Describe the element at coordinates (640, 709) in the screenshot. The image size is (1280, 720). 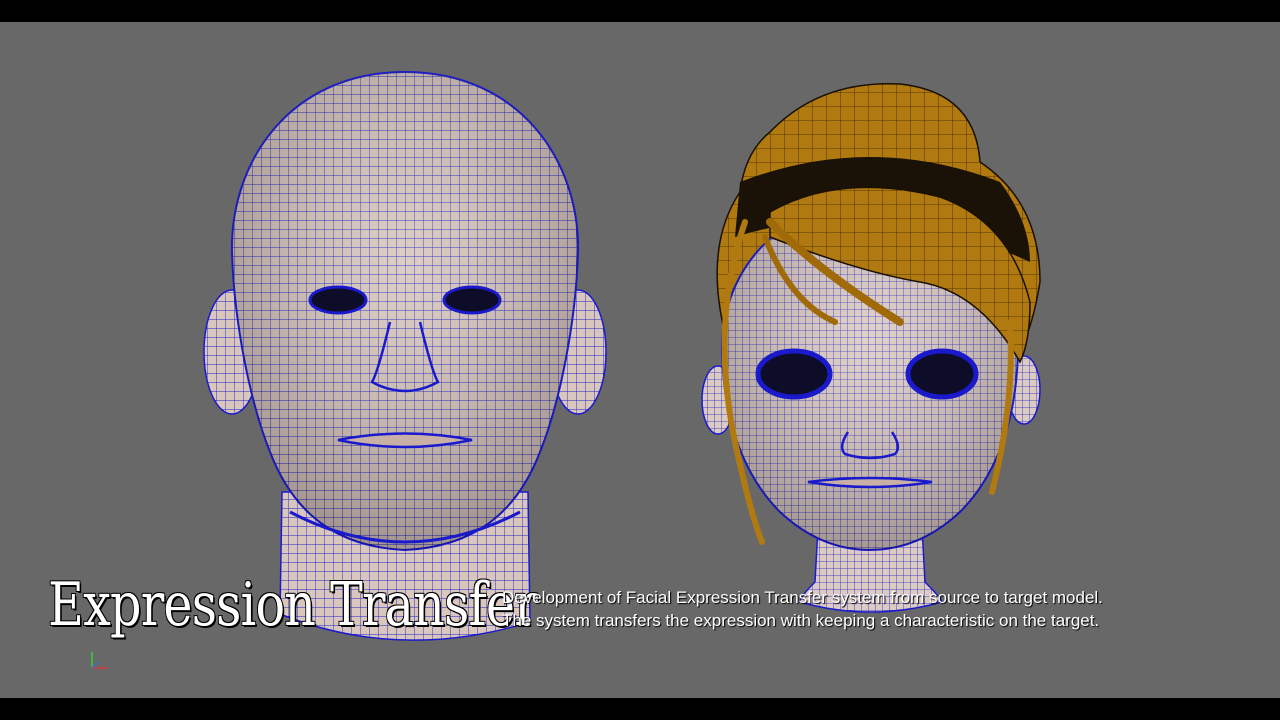
I see `letterbox-bottom` at that location.